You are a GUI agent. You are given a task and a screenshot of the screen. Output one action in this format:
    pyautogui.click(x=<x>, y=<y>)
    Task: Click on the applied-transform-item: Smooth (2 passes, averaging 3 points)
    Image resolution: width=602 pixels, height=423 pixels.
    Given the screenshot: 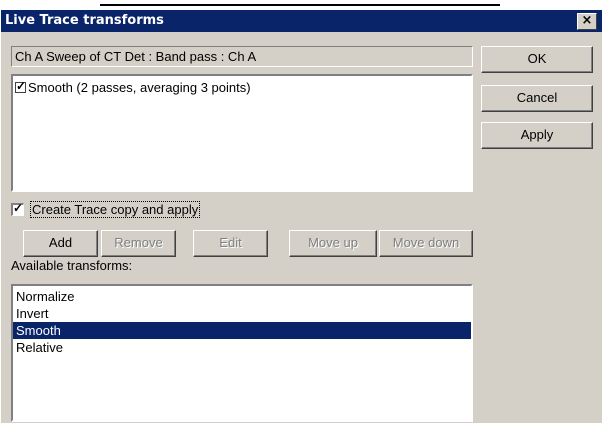 What is the action you would take?
    pyautogui.click(x=242, y=87)
    